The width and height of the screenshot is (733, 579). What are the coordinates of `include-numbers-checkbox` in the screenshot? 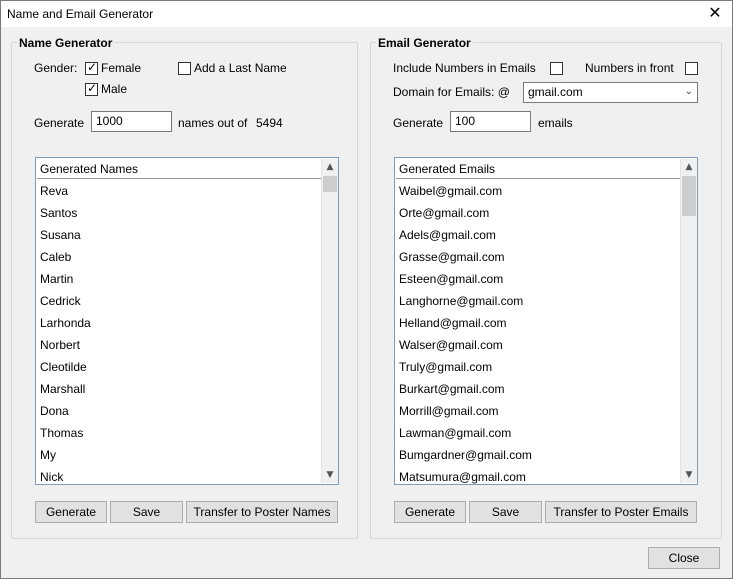 It's located at (556, 68).